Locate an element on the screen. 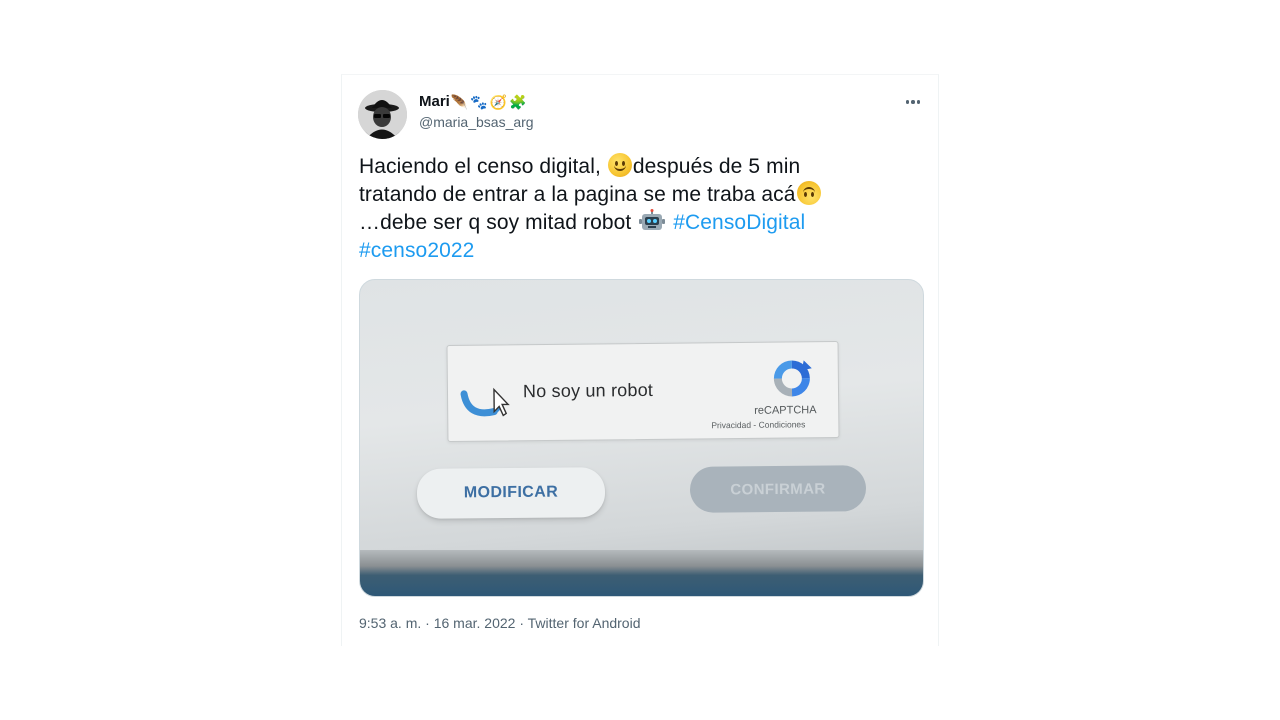 This screenshot has height=720, width=1280. feather-emoji-icon: 🪶 is located at coordinates (459, 101).